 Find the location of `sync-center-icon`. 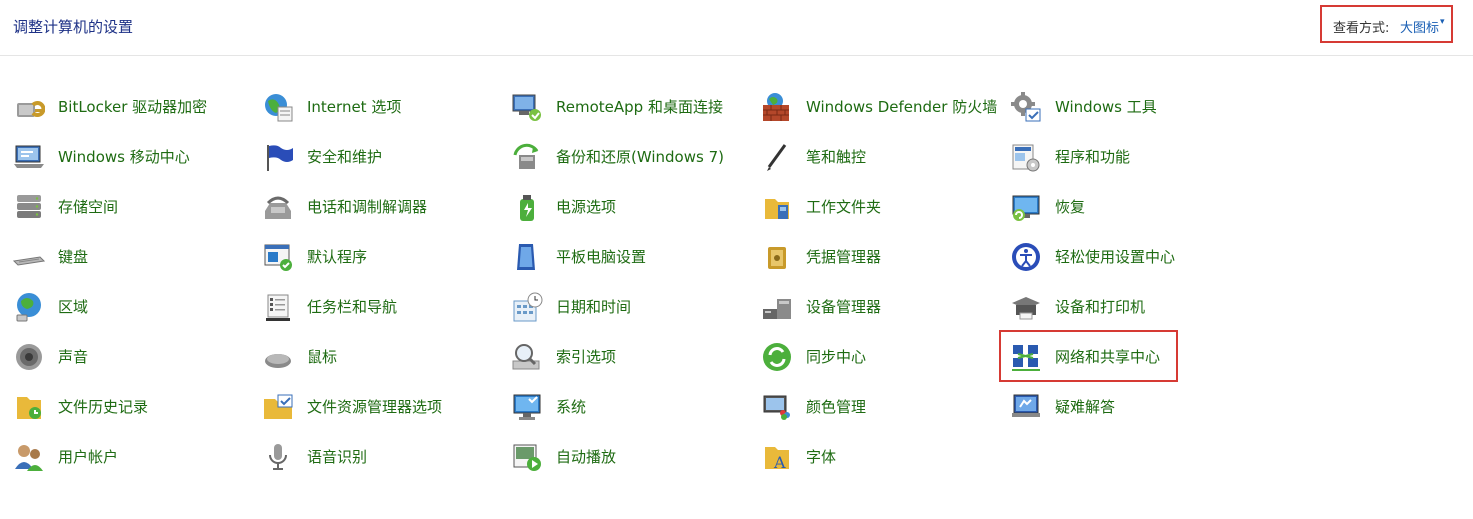

sync-center-icon is located at coordinates (777, 357).